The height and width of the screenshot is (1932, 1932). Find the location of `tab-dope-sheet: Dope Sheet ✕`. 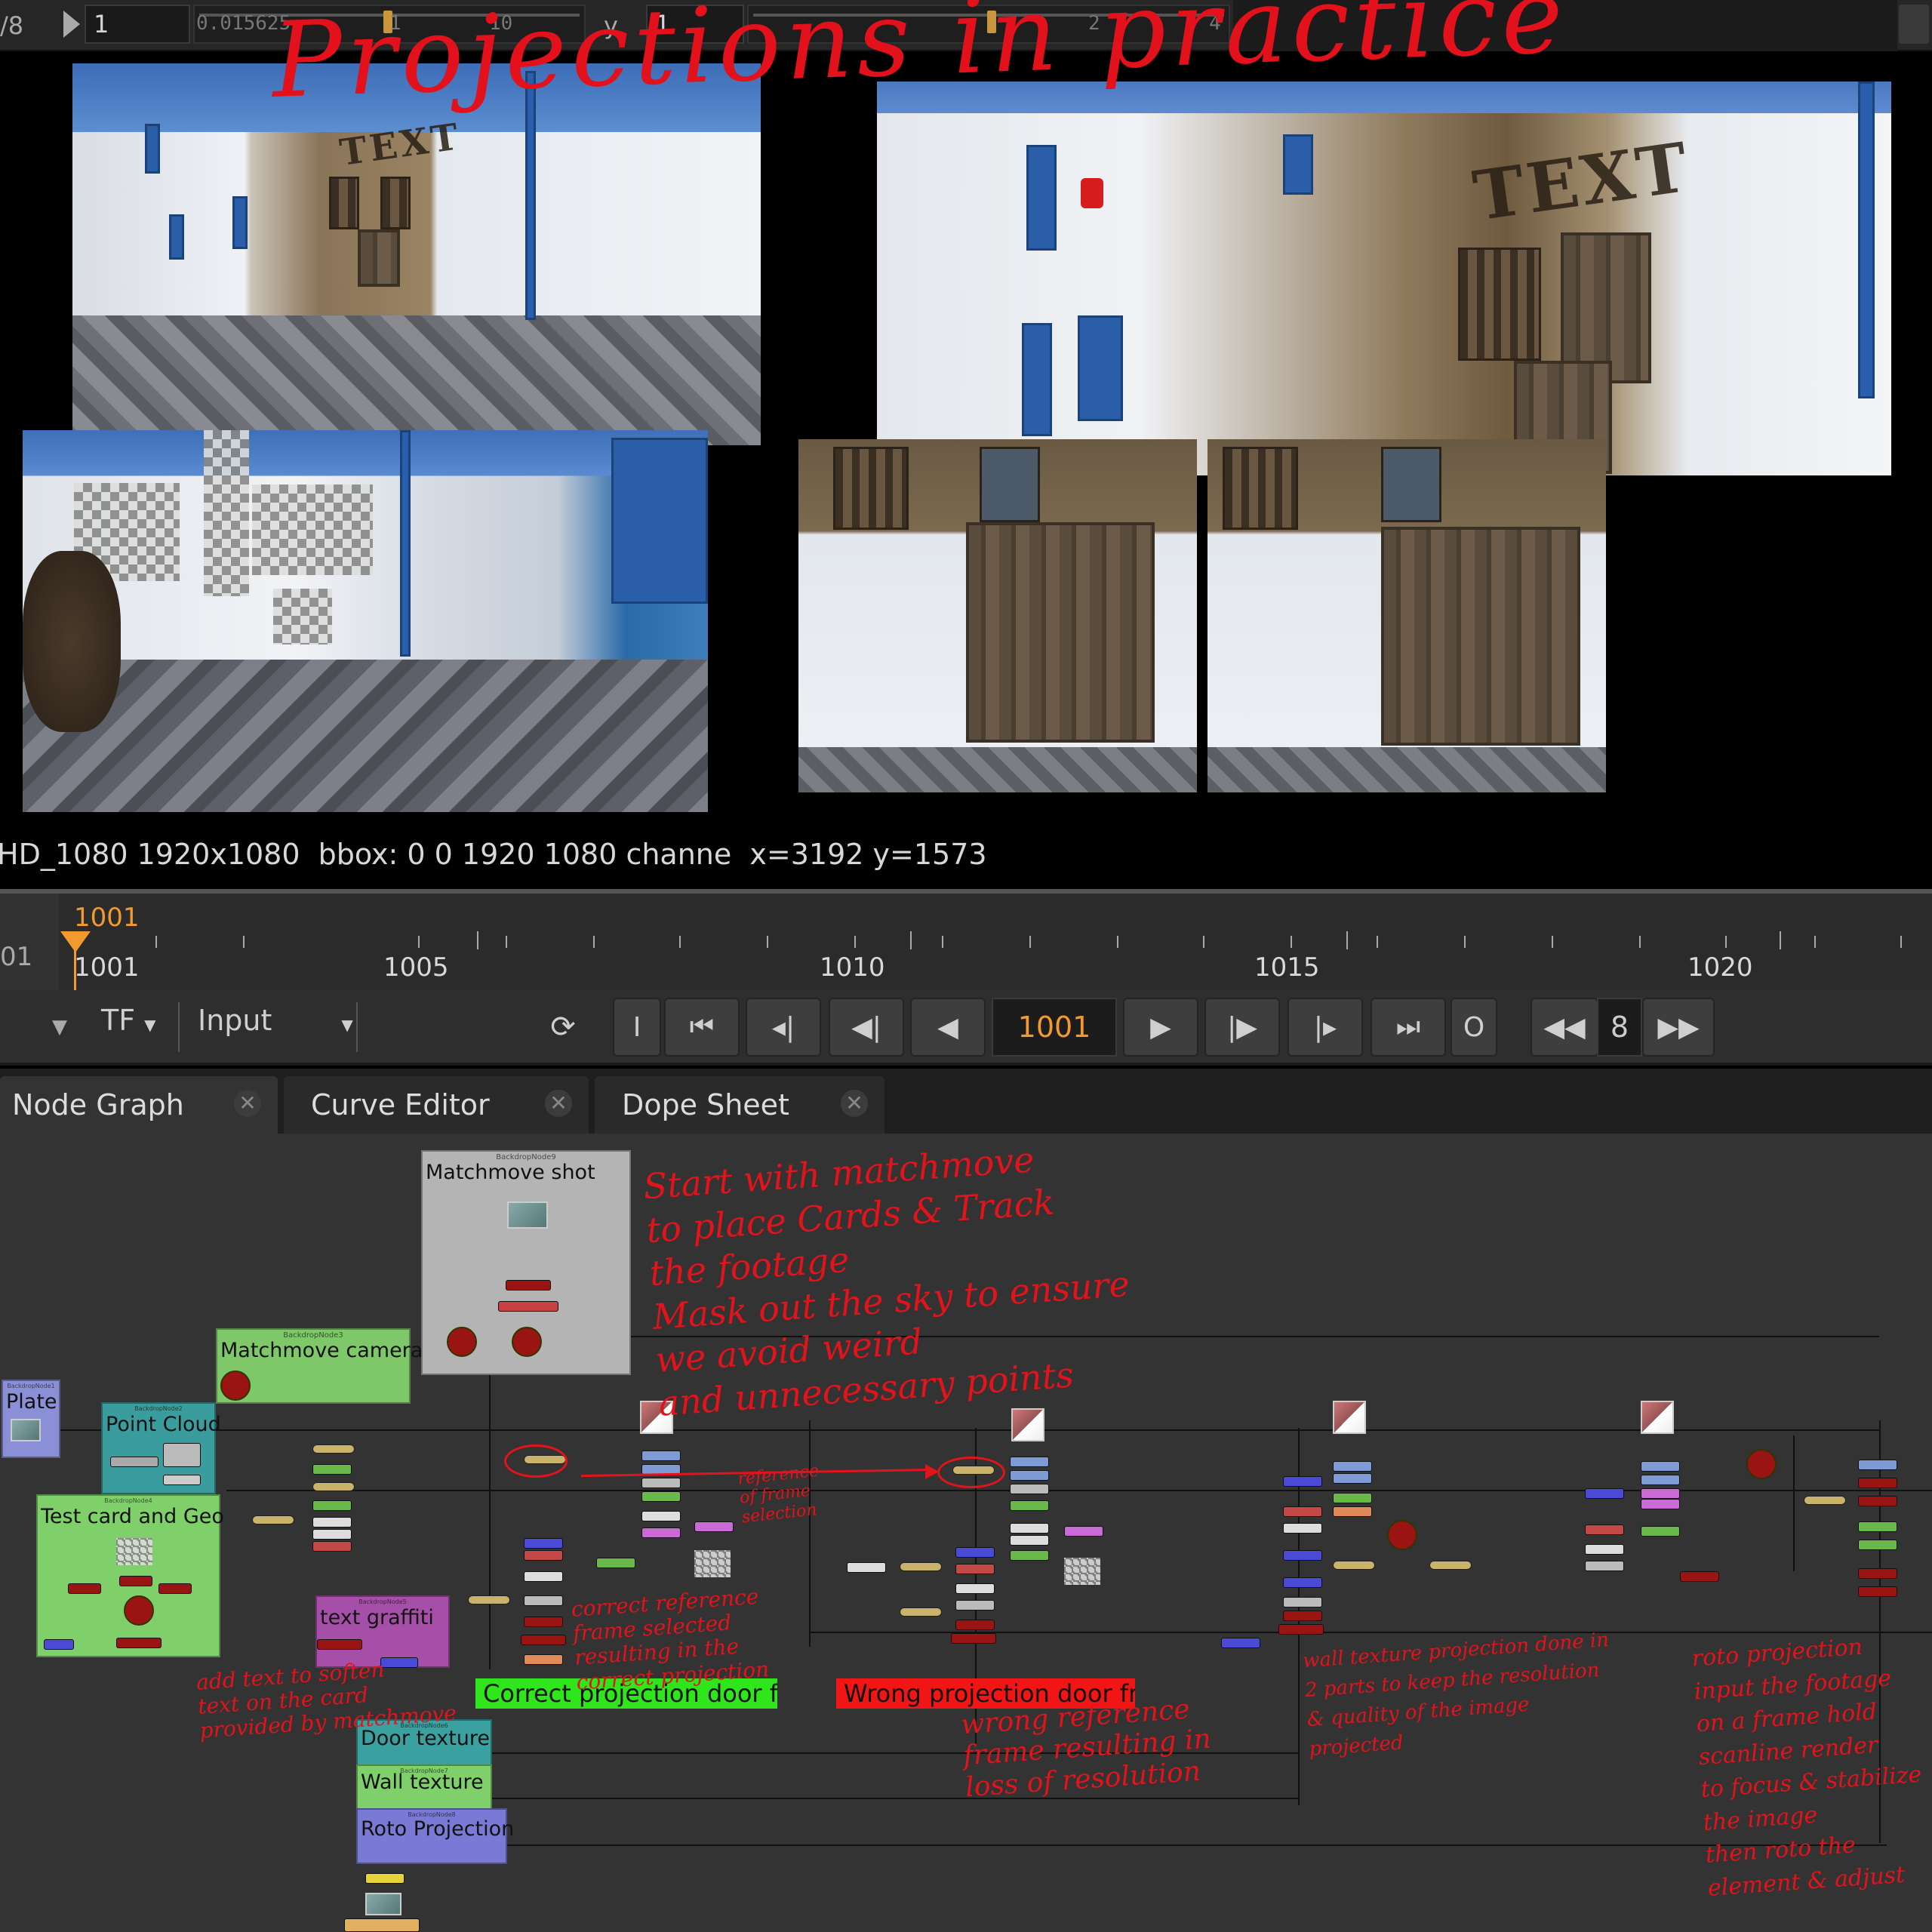

tab-dope-sheet: Dope Sheet ✕ is located at coordinates (739, 1105).